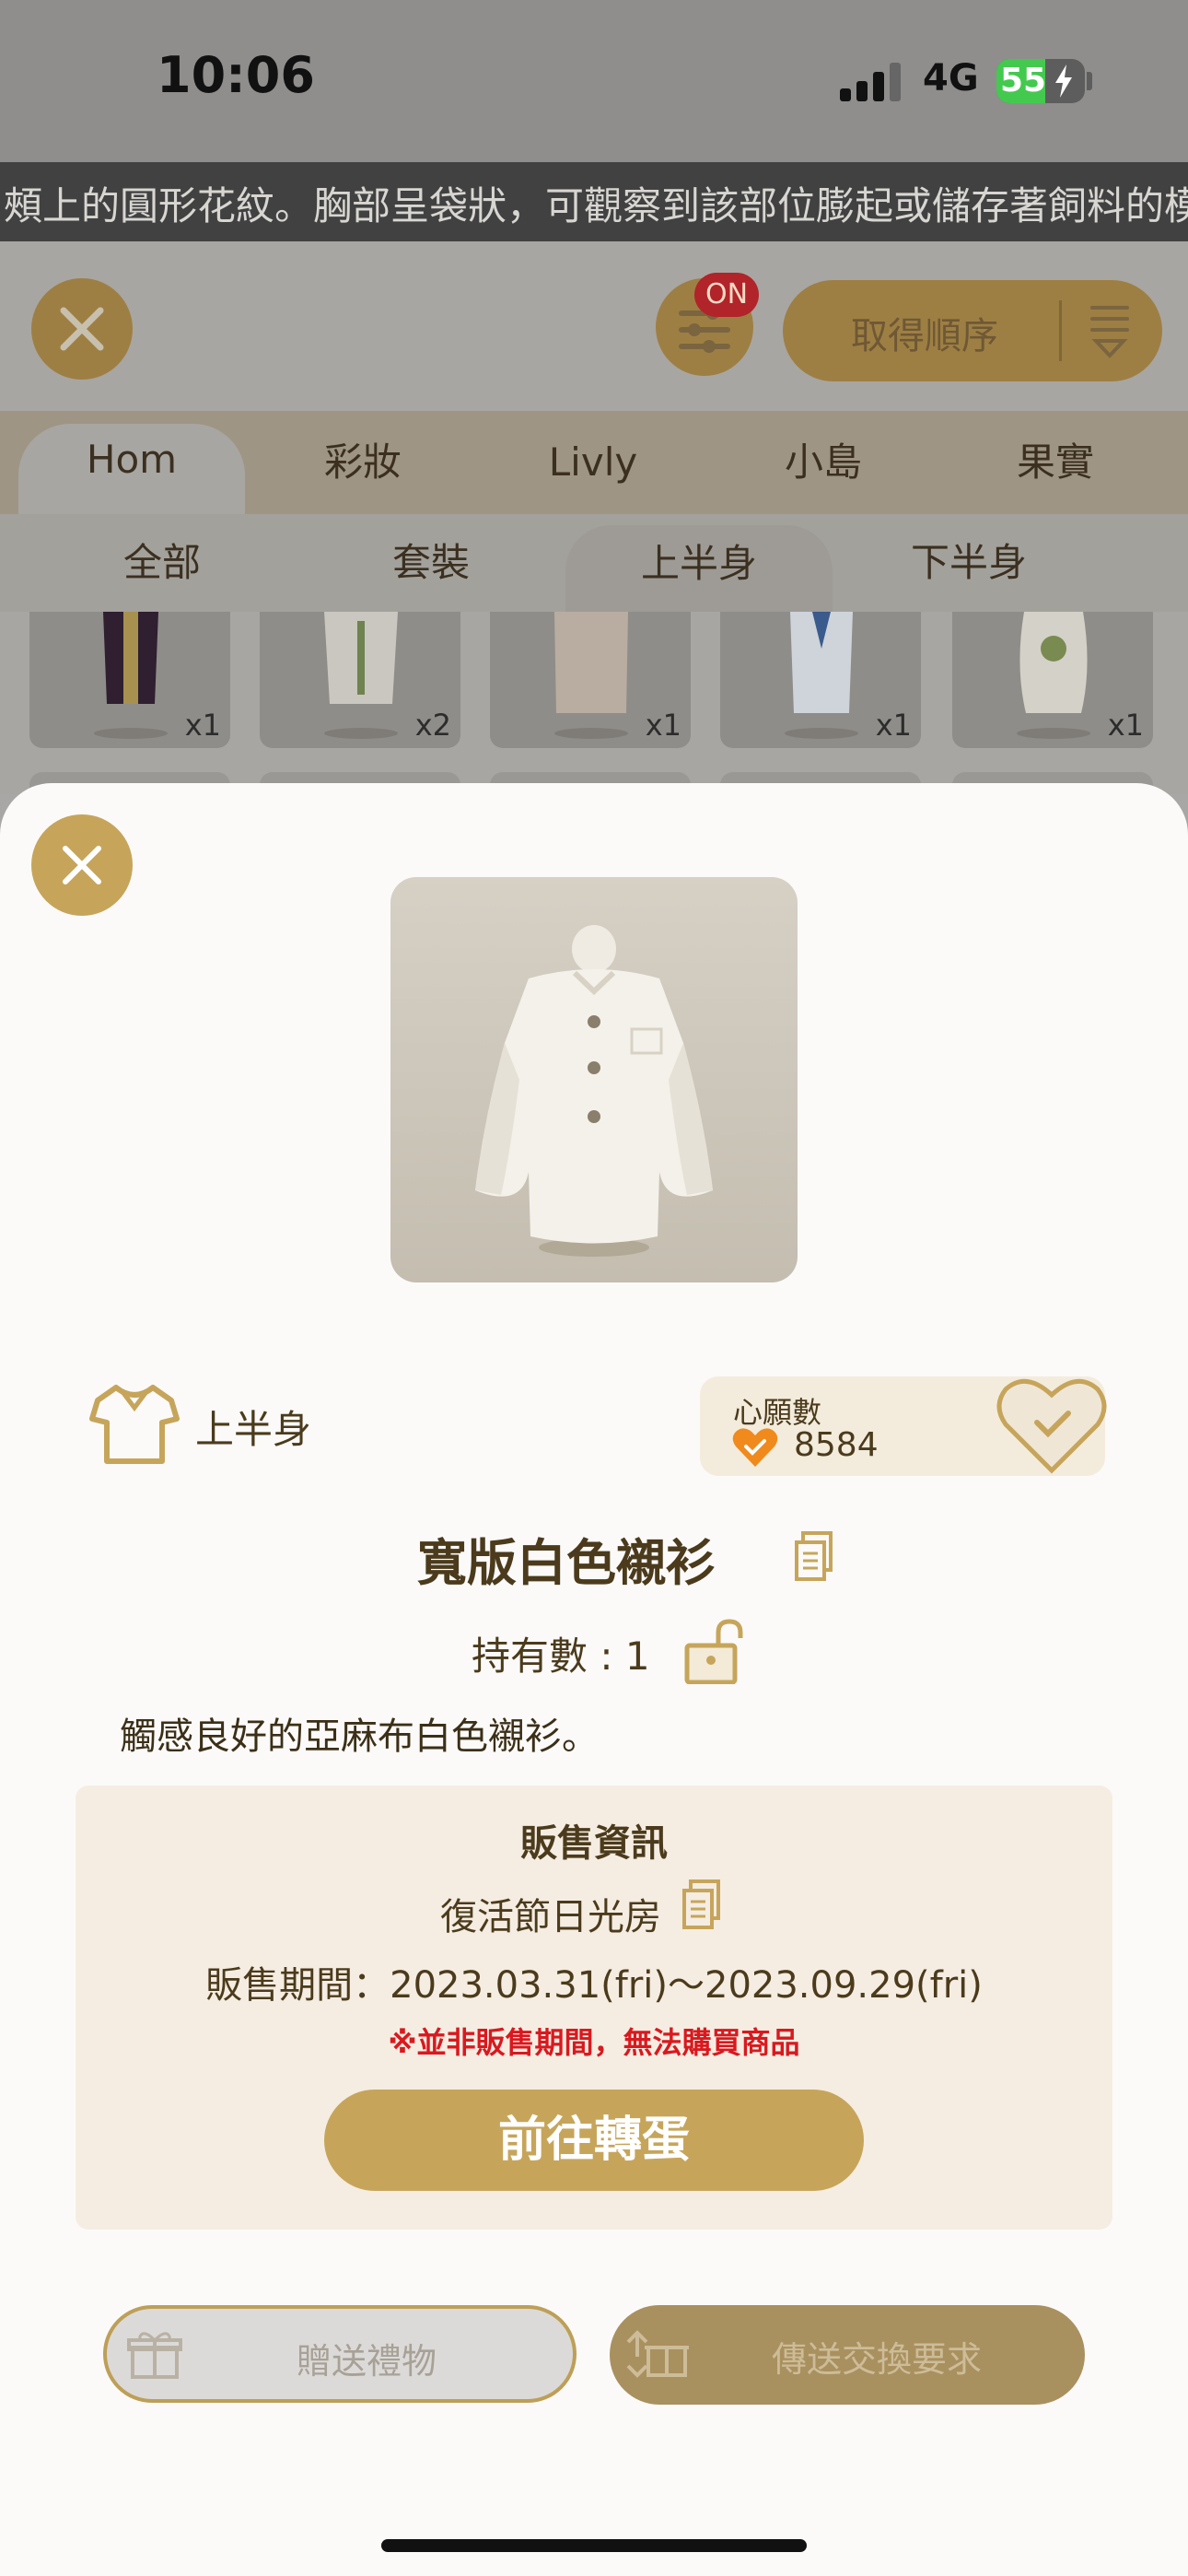  What do you see at coordinates (1060, 331) in the screenshot?
I see `sort-divider` at bounding box center [1060, 331].